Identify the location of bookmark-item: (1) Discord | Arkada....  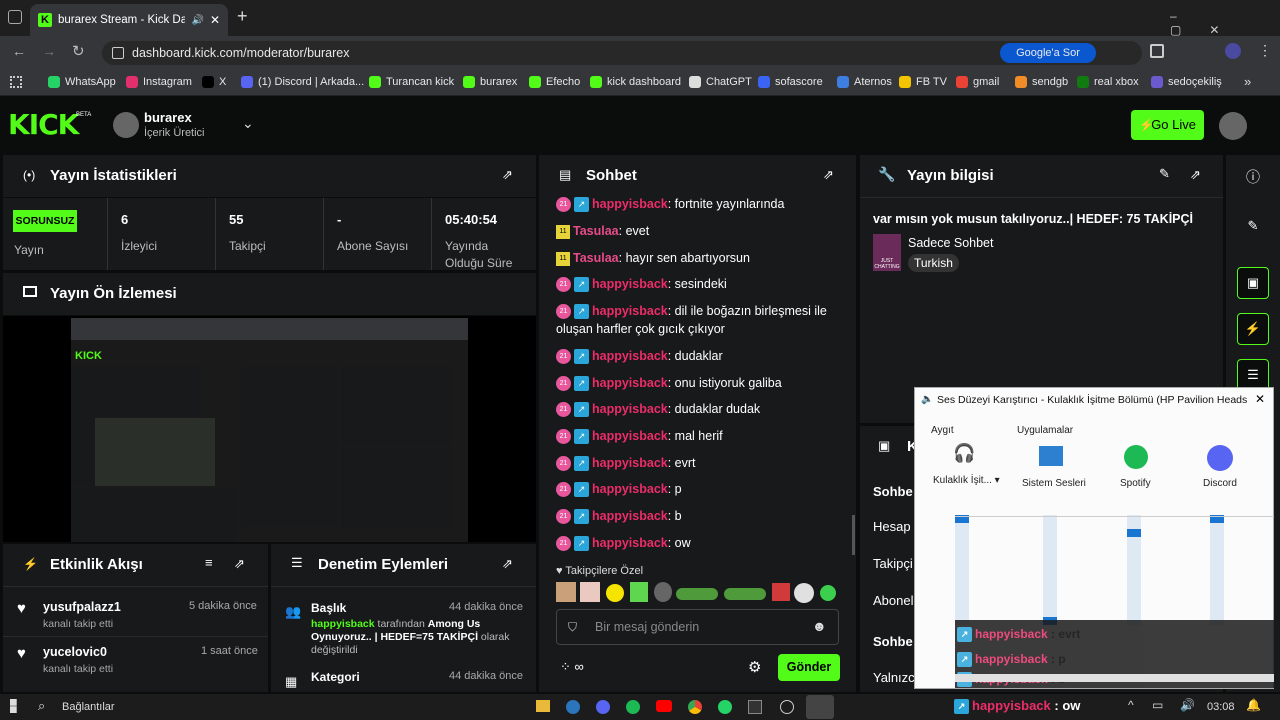
(302, 82).